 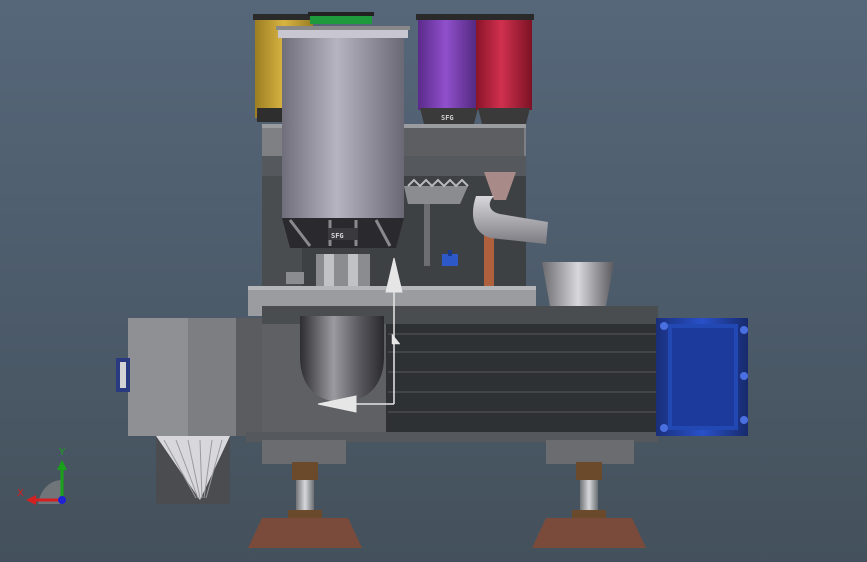 I want to click on canister-purple-label: SFG, so click(x=447, y=118).